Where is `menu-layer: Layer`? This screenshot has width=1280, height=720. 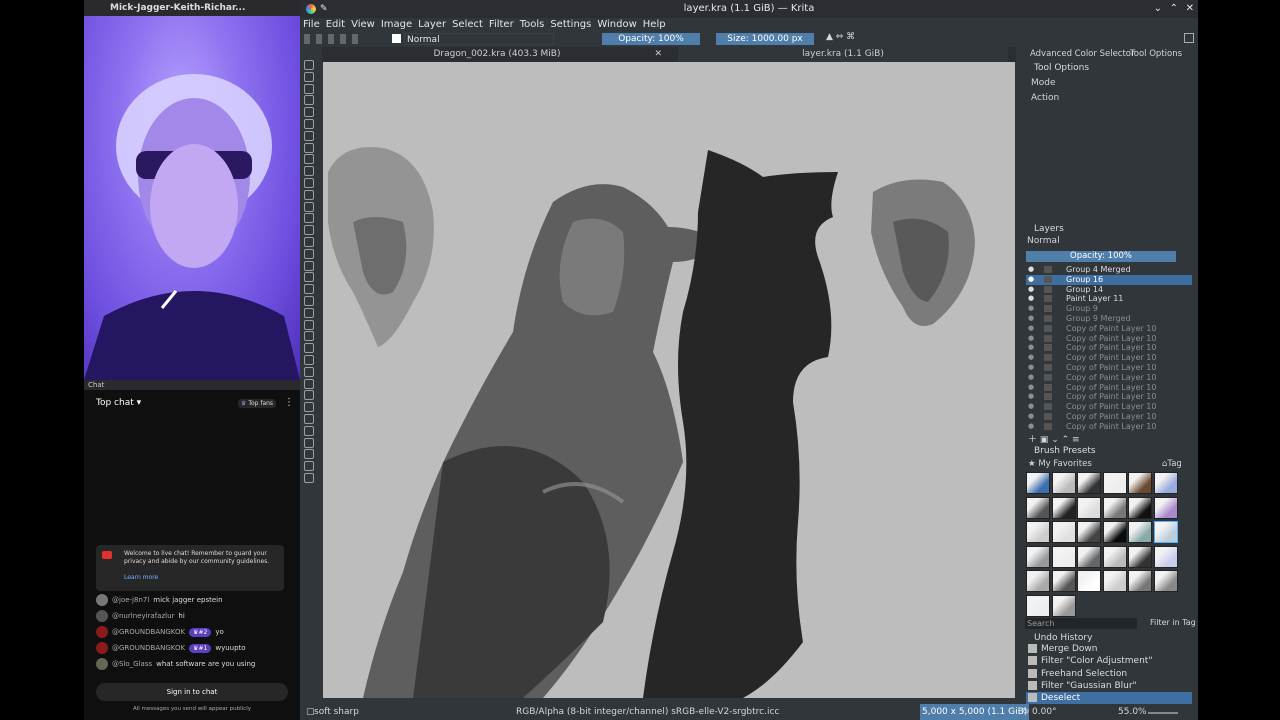 menu-layer: Layer is located at coordinates (432, 25).